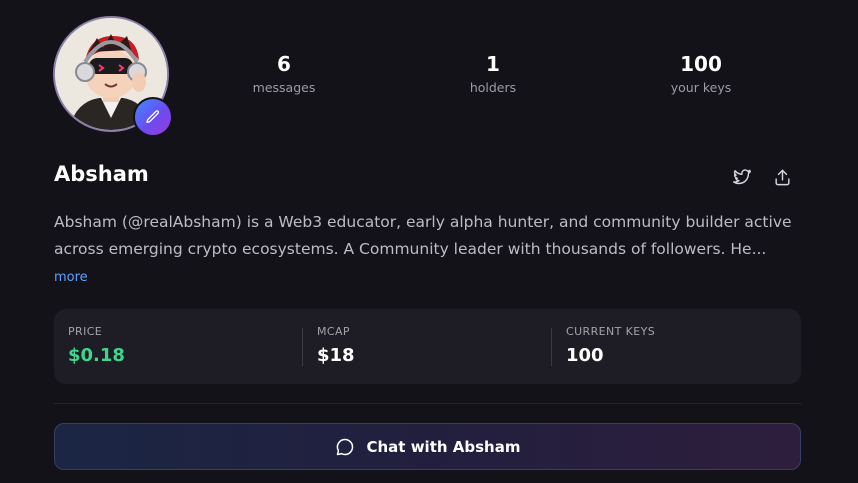  Describe the element at coordinates (113, 76) in the screenshot. I see `avatar-container` at that location.